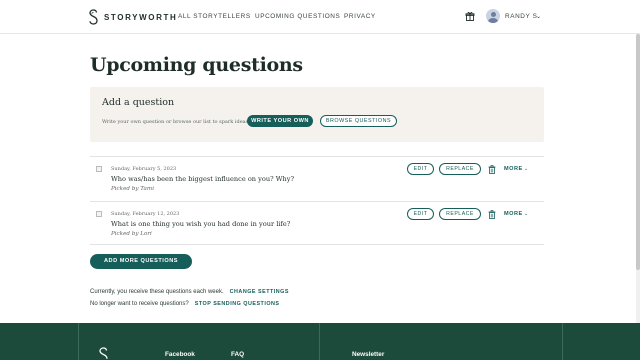 The image size is (640, 360). What do you see at coordinates (259, 292) in the screenshot?
I see `change-settings-link: CHANGE SETTINGS` at bounding box center [259, 292].